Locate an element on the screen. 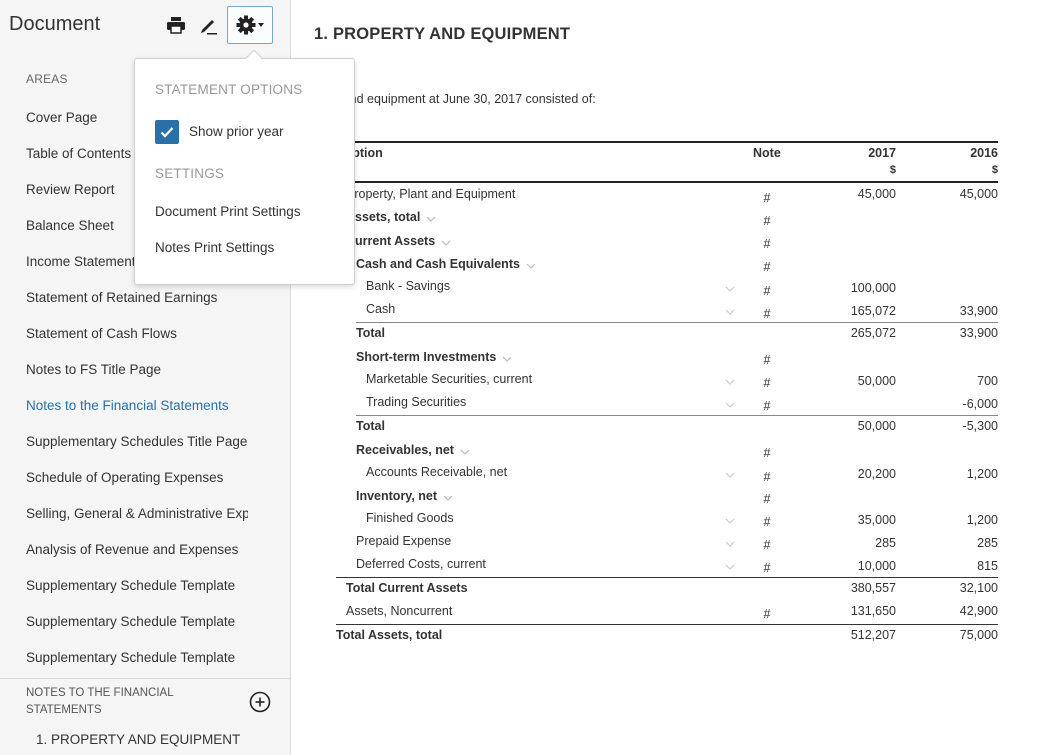 The height and width of the screenshot is (755, 1057). show-prior-year-checkbox is located at coordinates (167, 132).